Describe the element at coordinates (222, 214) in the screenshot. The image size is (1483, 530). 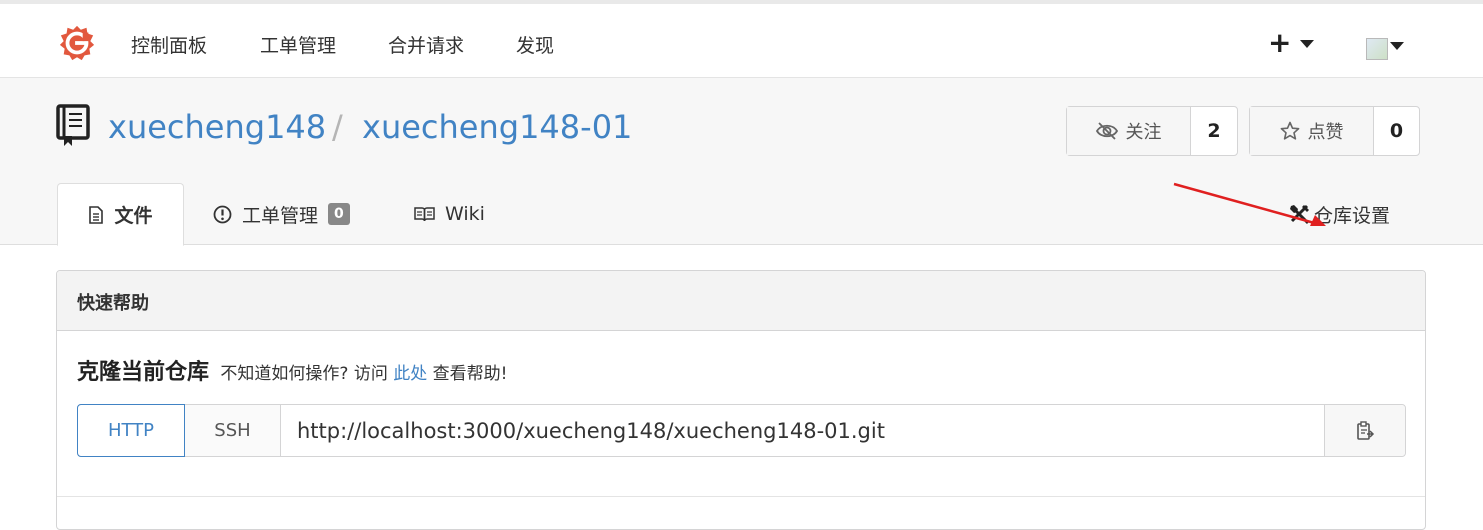
I see `issue-opened-icon` at that location.